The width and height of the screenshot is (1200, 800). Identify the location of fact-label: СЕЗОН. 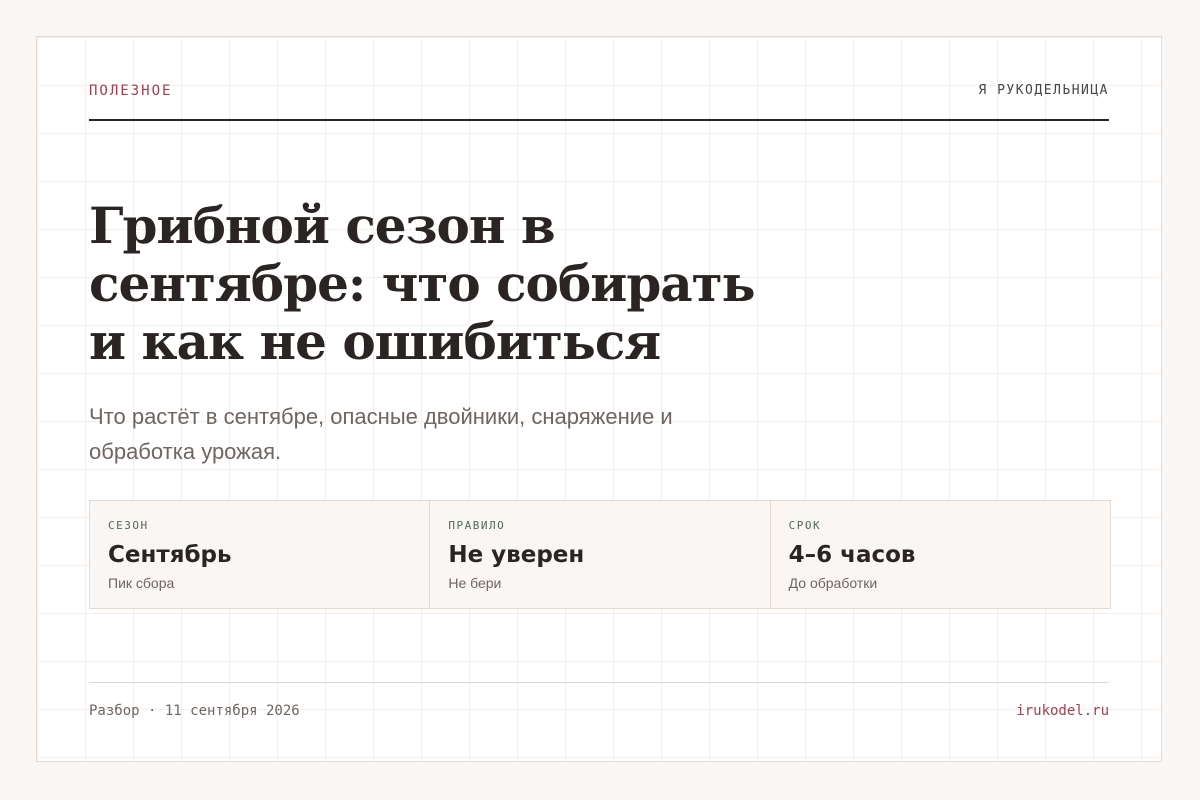
(128, 525).